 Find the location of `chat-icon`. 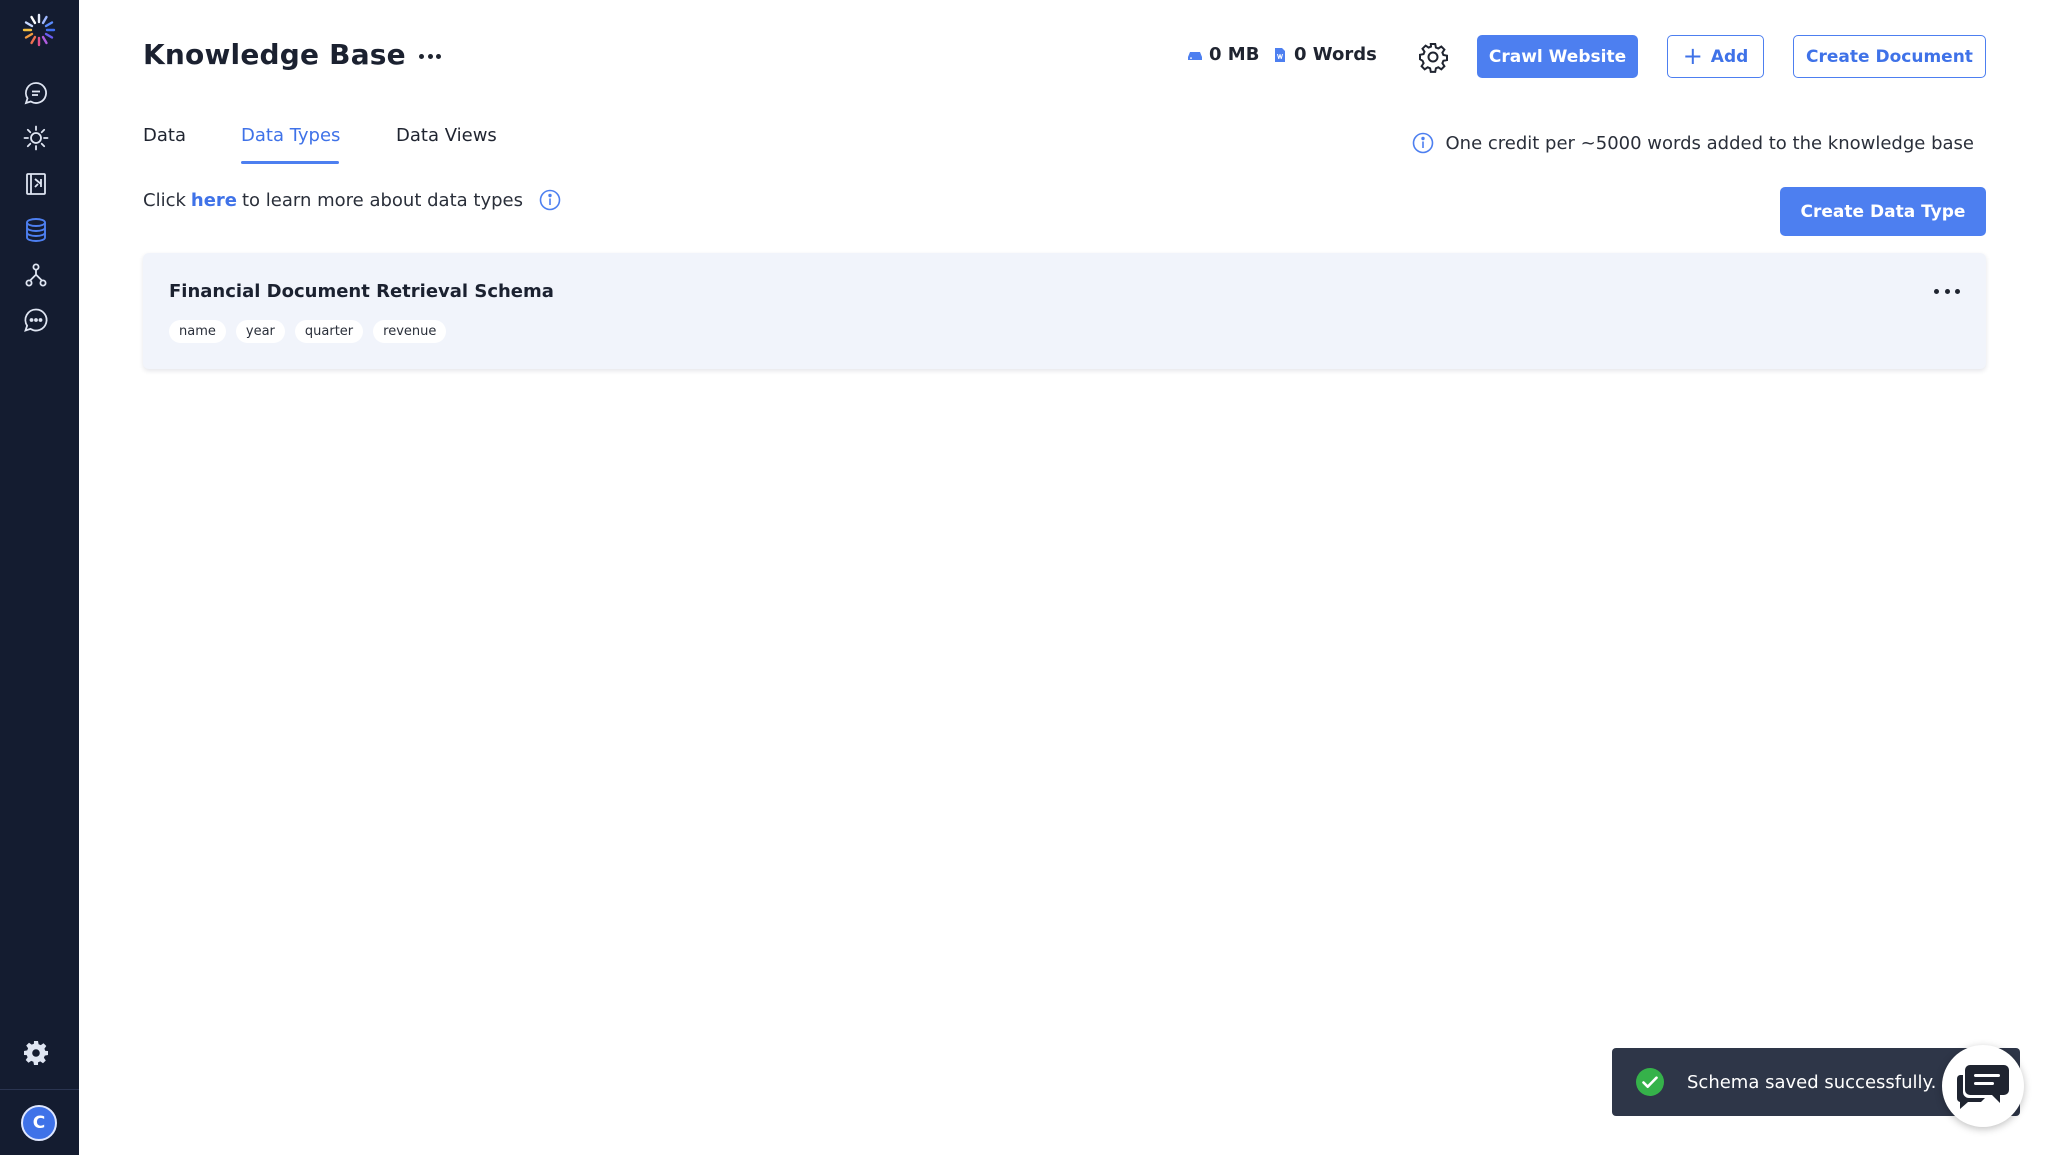

chat-icon is located at coordinates (35, 93).